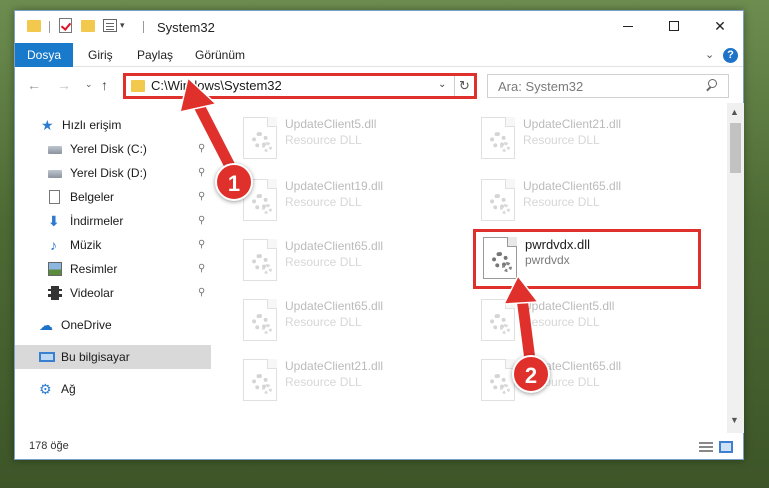  What do you see at coordinates (44, 55) in the screenshot?
I see `tab-file: Dosya` at bounding box center [44, 55].